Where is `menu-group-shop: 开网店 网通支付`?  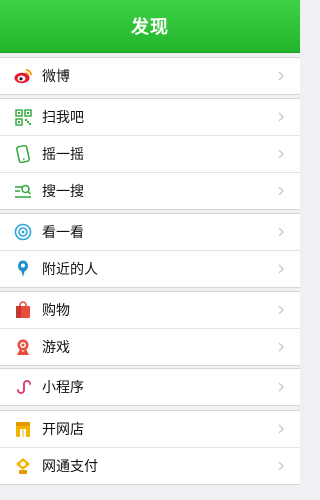 menu-group-shop: 开网店 网通支付 is located at coordinates (150, 447).